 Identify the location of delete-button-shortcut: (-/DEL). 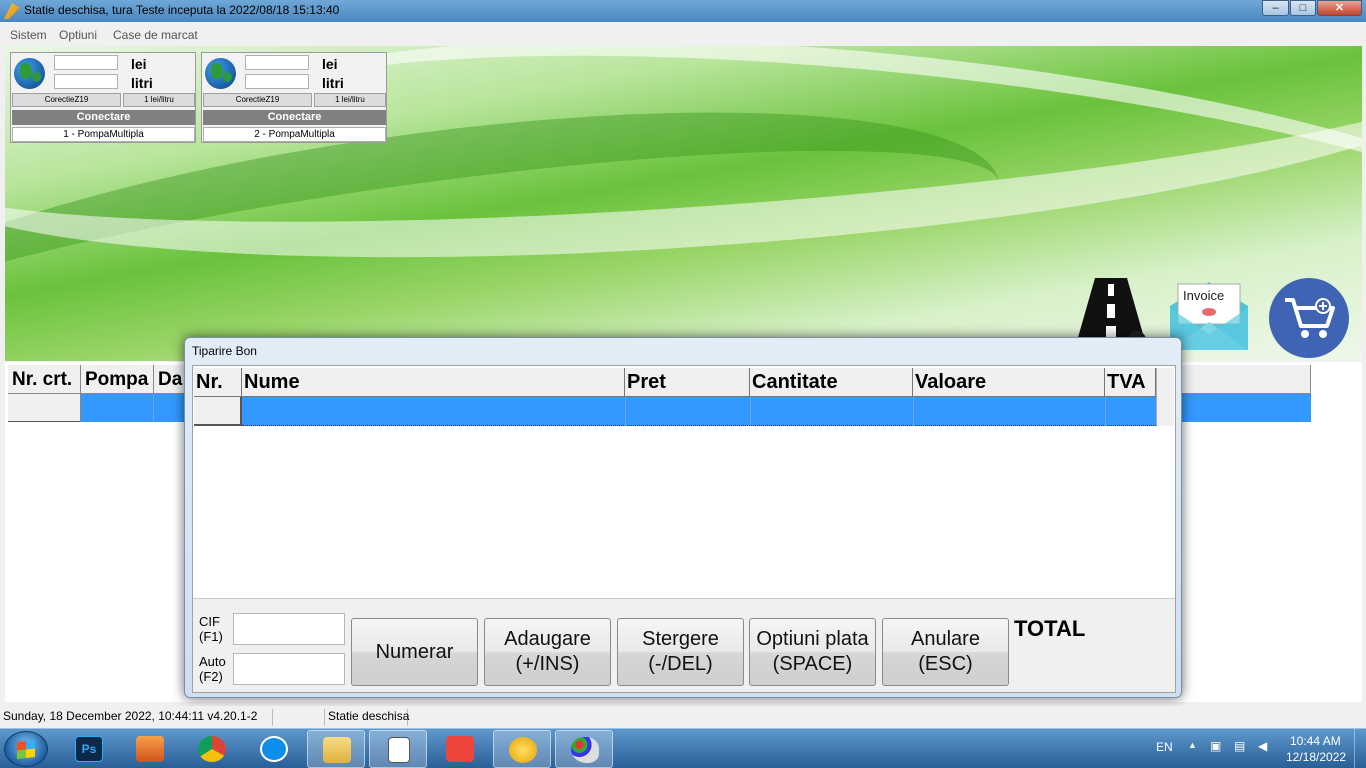
(680, 664).